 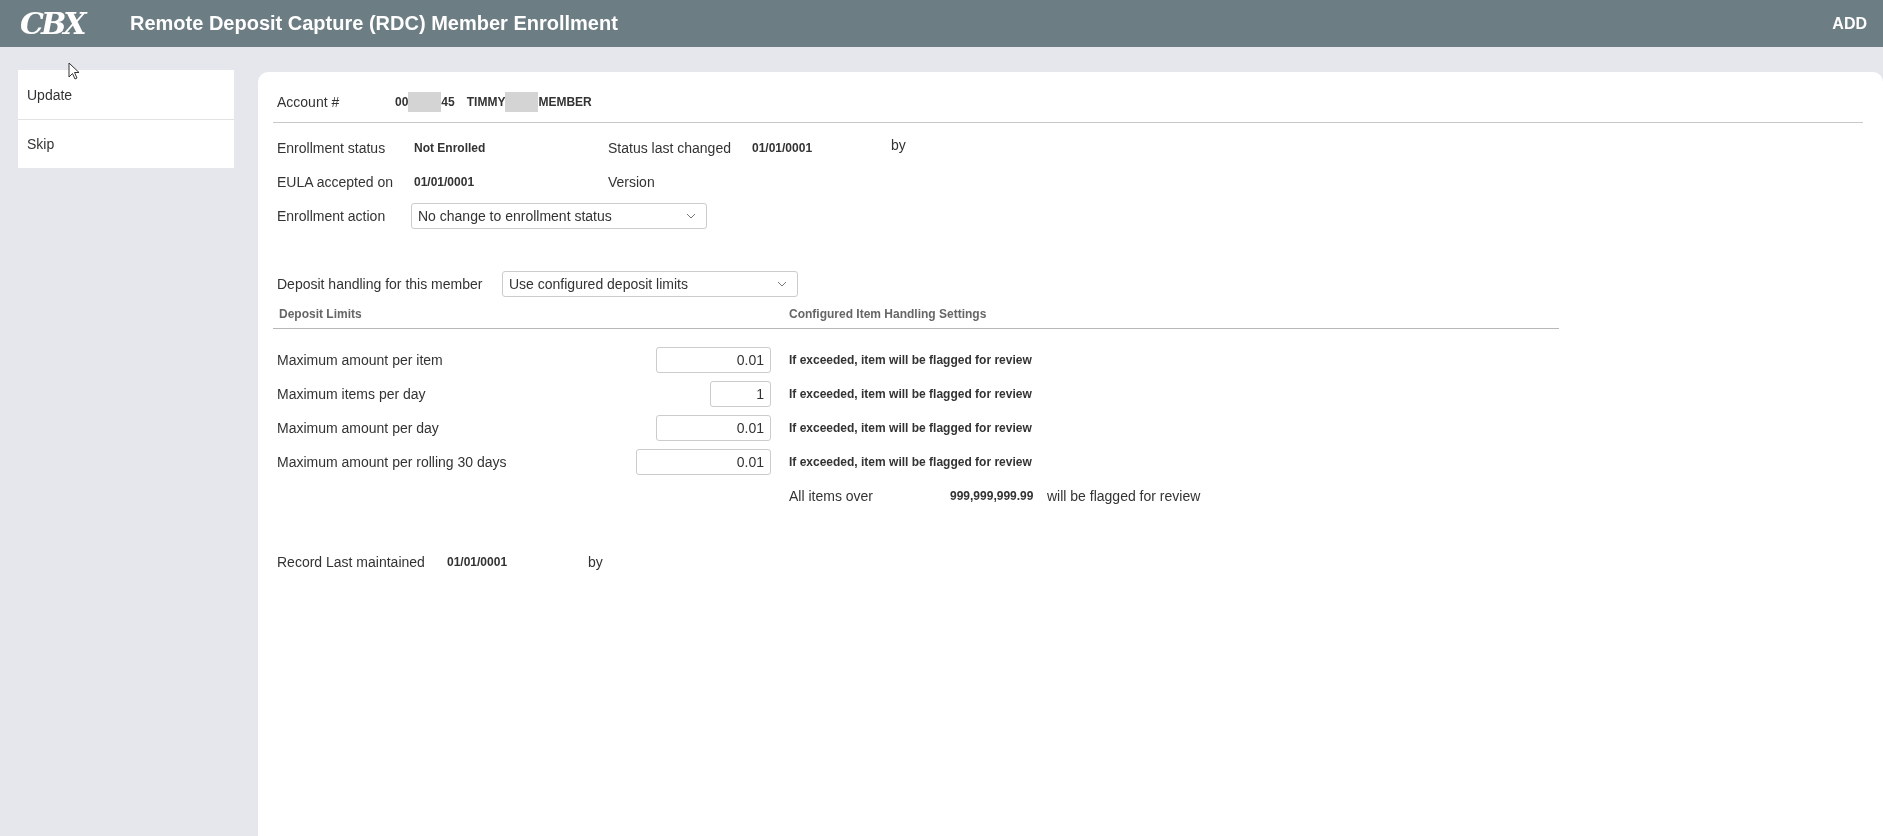 I want to click on account-number: 00, so click(x=402, y=102).